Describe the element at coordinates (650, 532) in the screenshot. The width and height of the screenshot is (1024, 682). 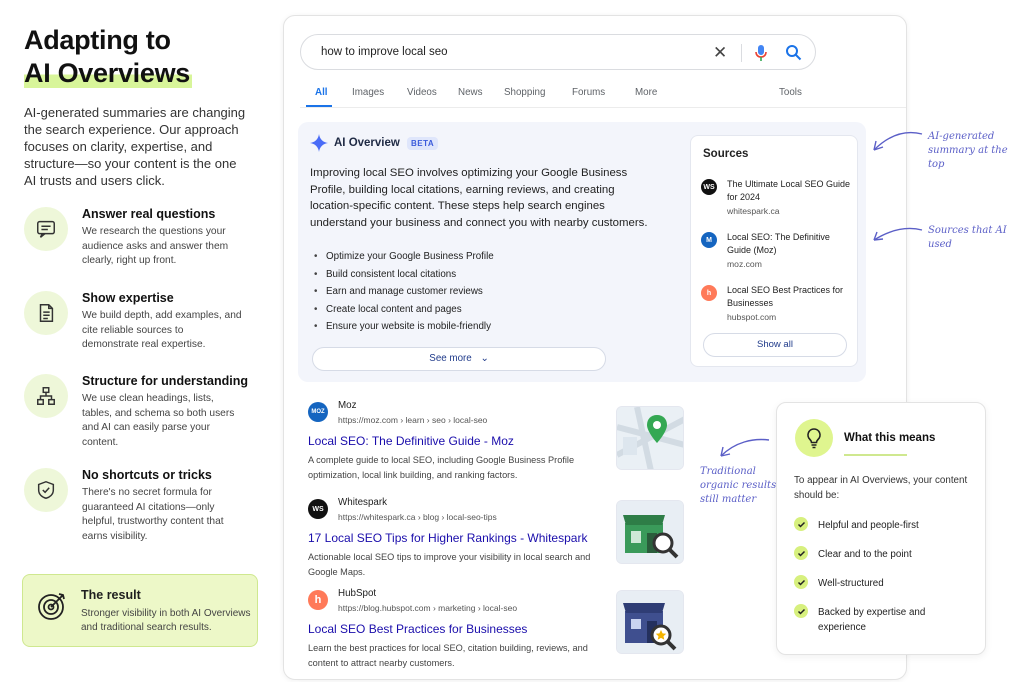
I see `storefront-search-icon` at that location.